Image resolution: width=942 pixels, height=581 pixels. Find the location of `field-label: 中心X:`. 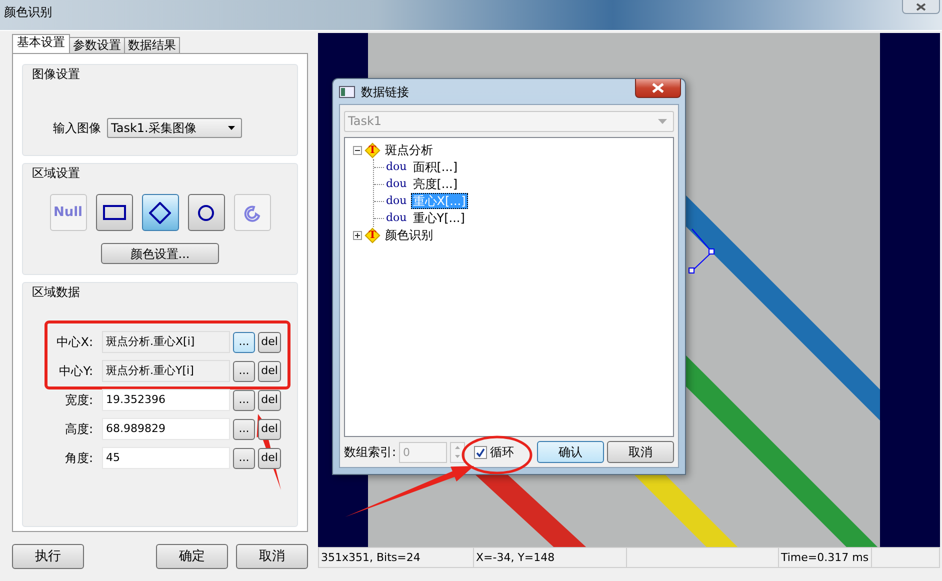

field-label: 中心X: is located at coordinates (75, 342).